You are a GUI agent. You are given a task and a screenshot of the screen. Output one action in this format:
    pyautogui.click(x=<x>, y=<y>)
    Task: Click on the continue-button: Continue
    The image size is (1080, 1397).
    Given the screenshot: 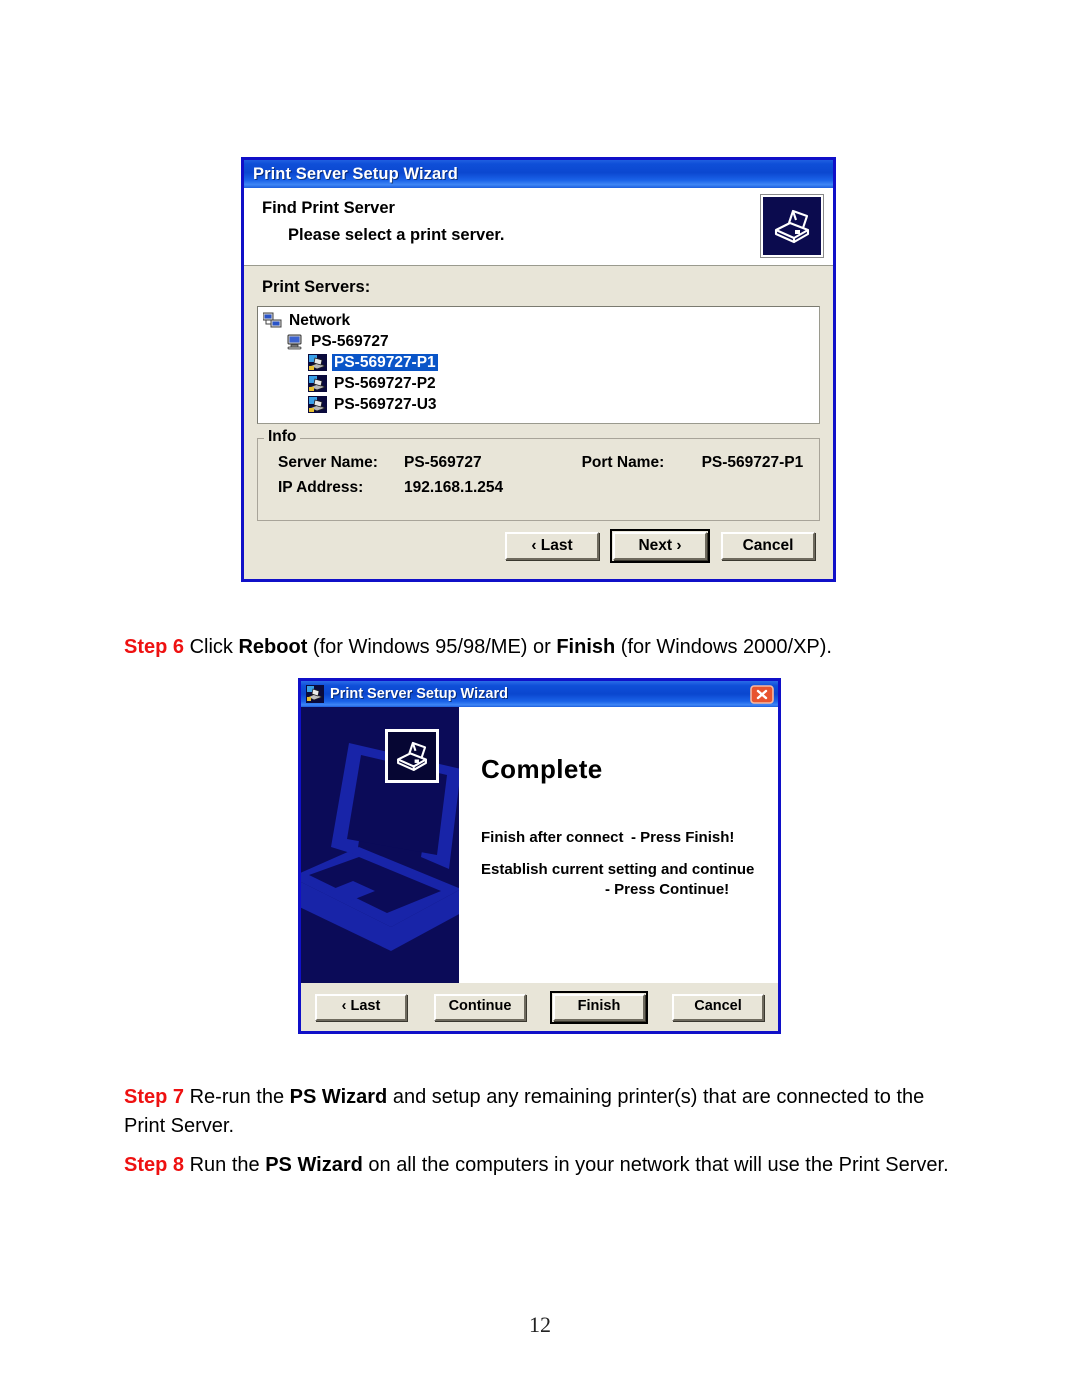 What is the action you would take?
    pyautogui.click(x=480, y=1007)
    